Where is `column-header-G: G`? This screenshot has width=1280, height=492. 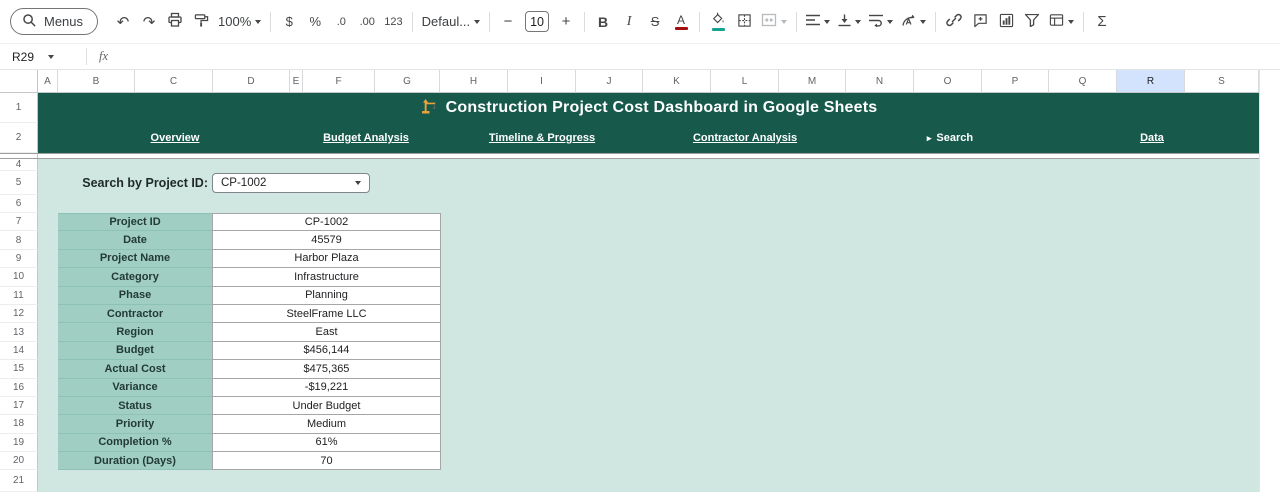 column-header-G: G is located at coordinates (407, 81).